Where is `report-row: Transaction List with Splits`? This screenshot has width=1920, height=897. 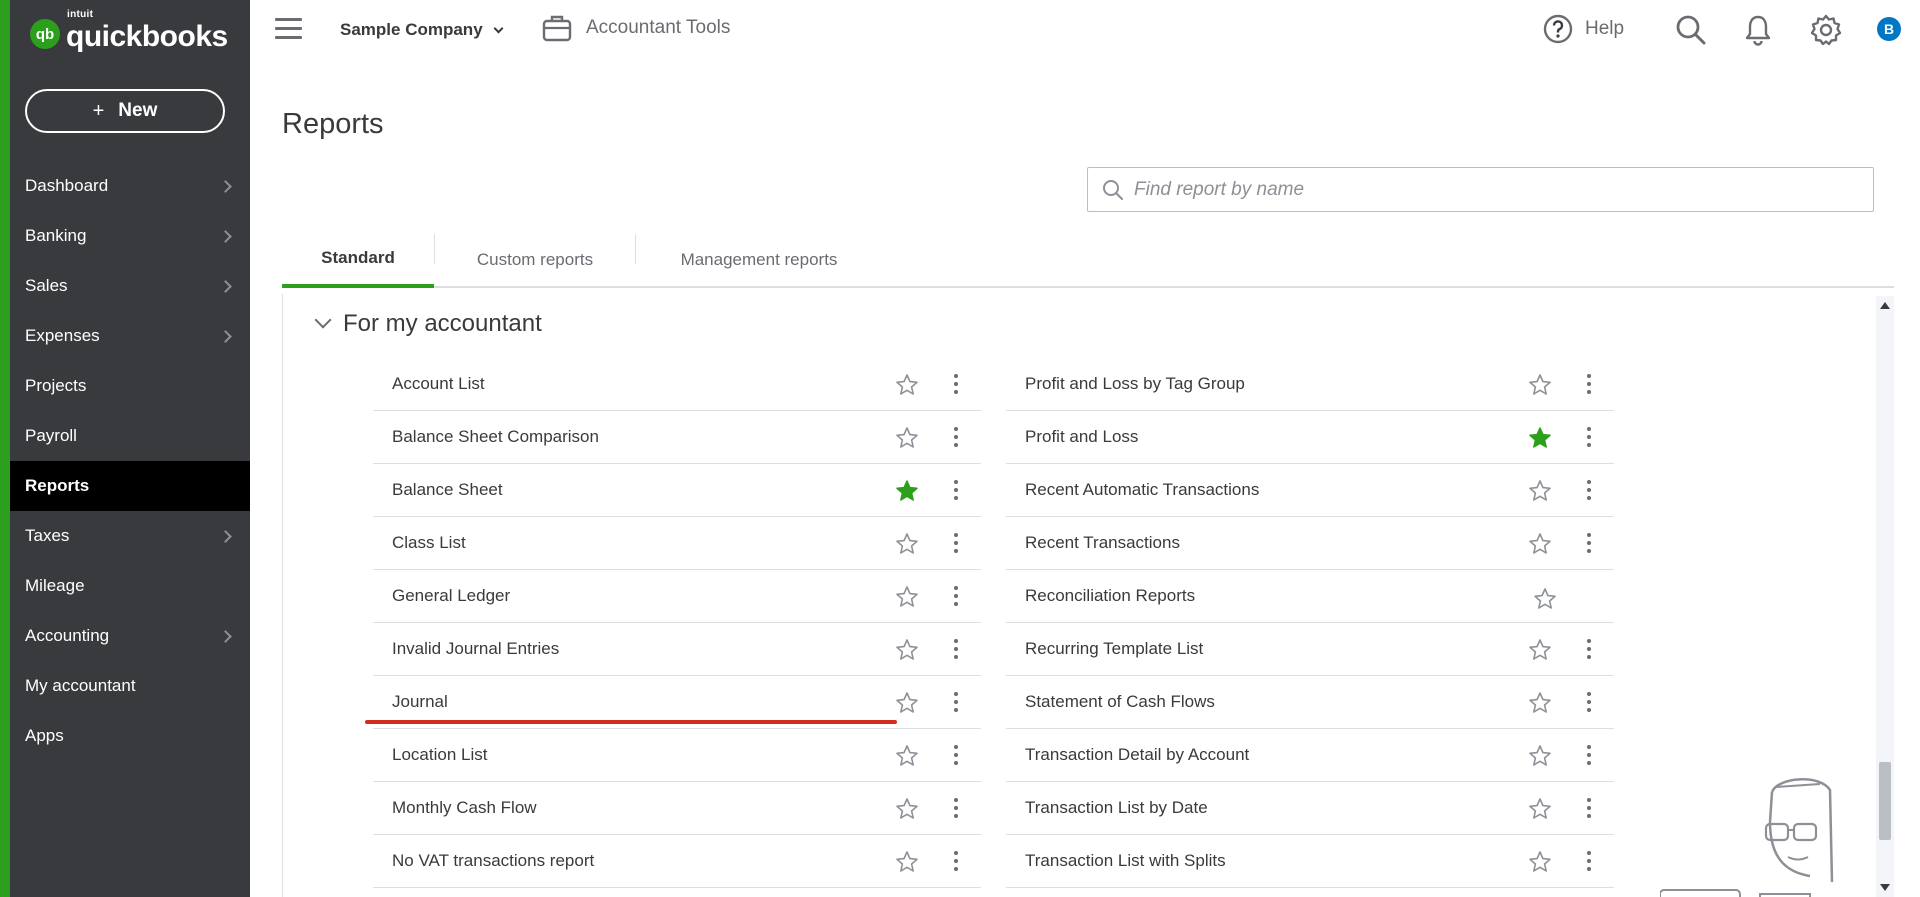
report-row: Transaction List with Splits is located at coordinates (1310, 861).